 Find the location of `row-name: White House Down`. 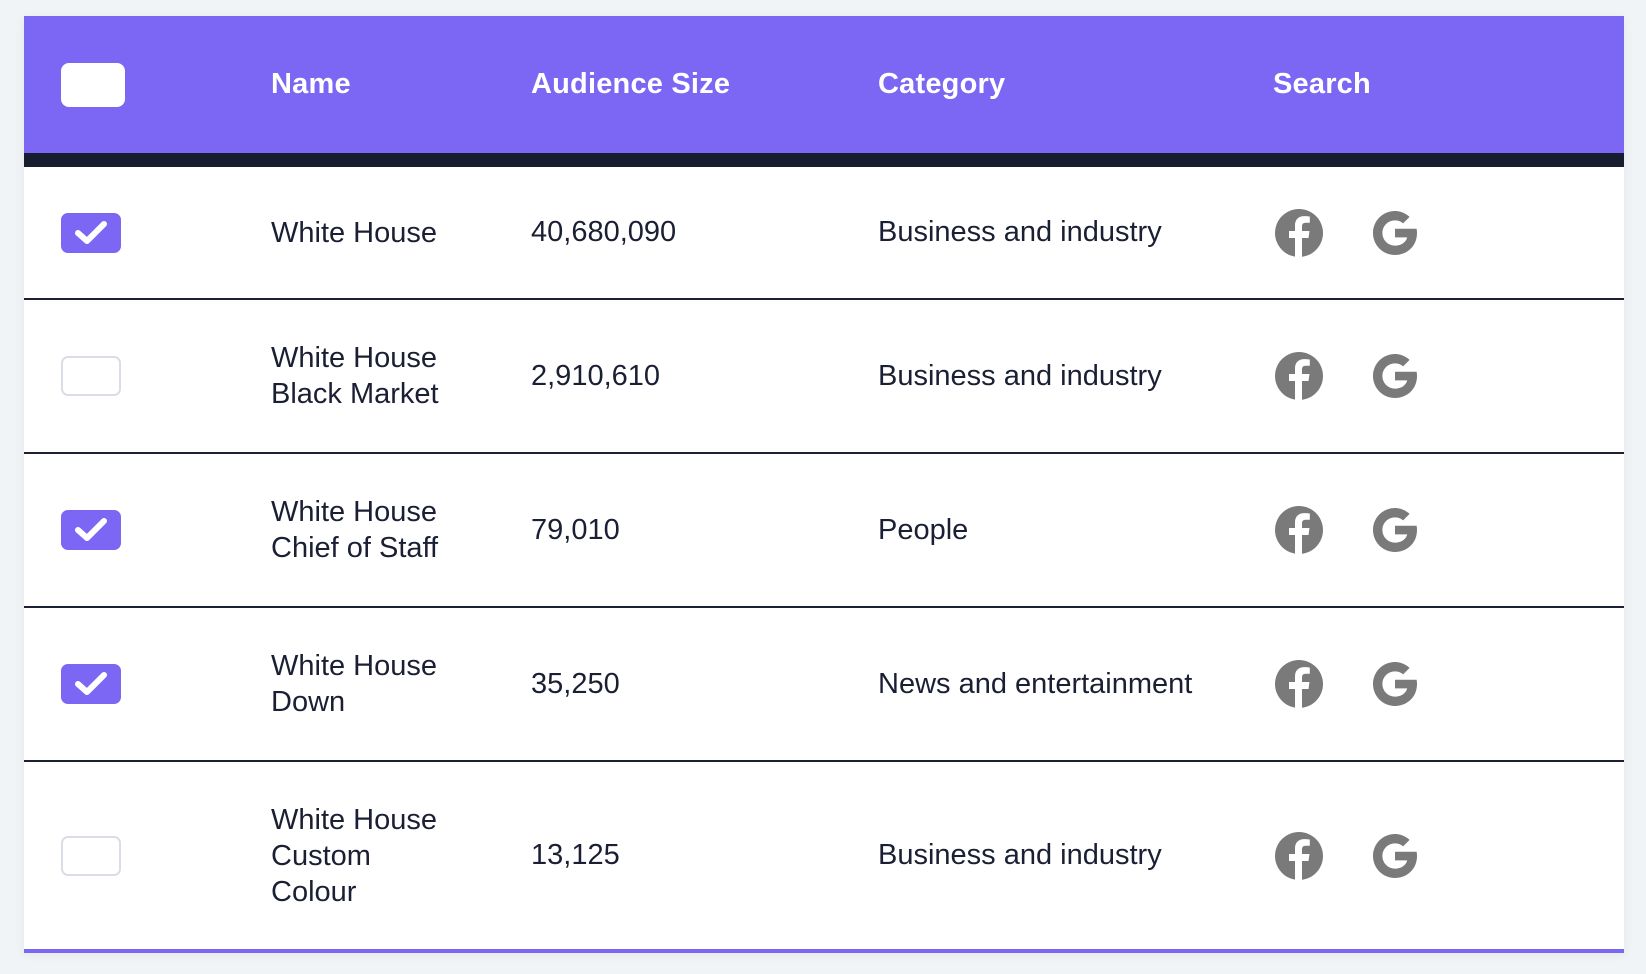

row-name: White House Down is located at coordinates (354, 684).